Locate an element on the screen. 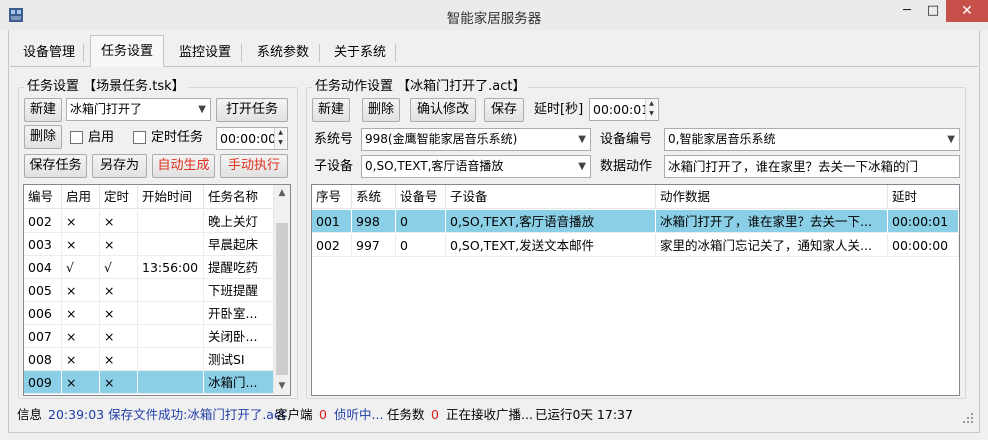 This screenshot has height=440, width=988. save-task-button: 保存任务 is located at coordinates (55, 166).